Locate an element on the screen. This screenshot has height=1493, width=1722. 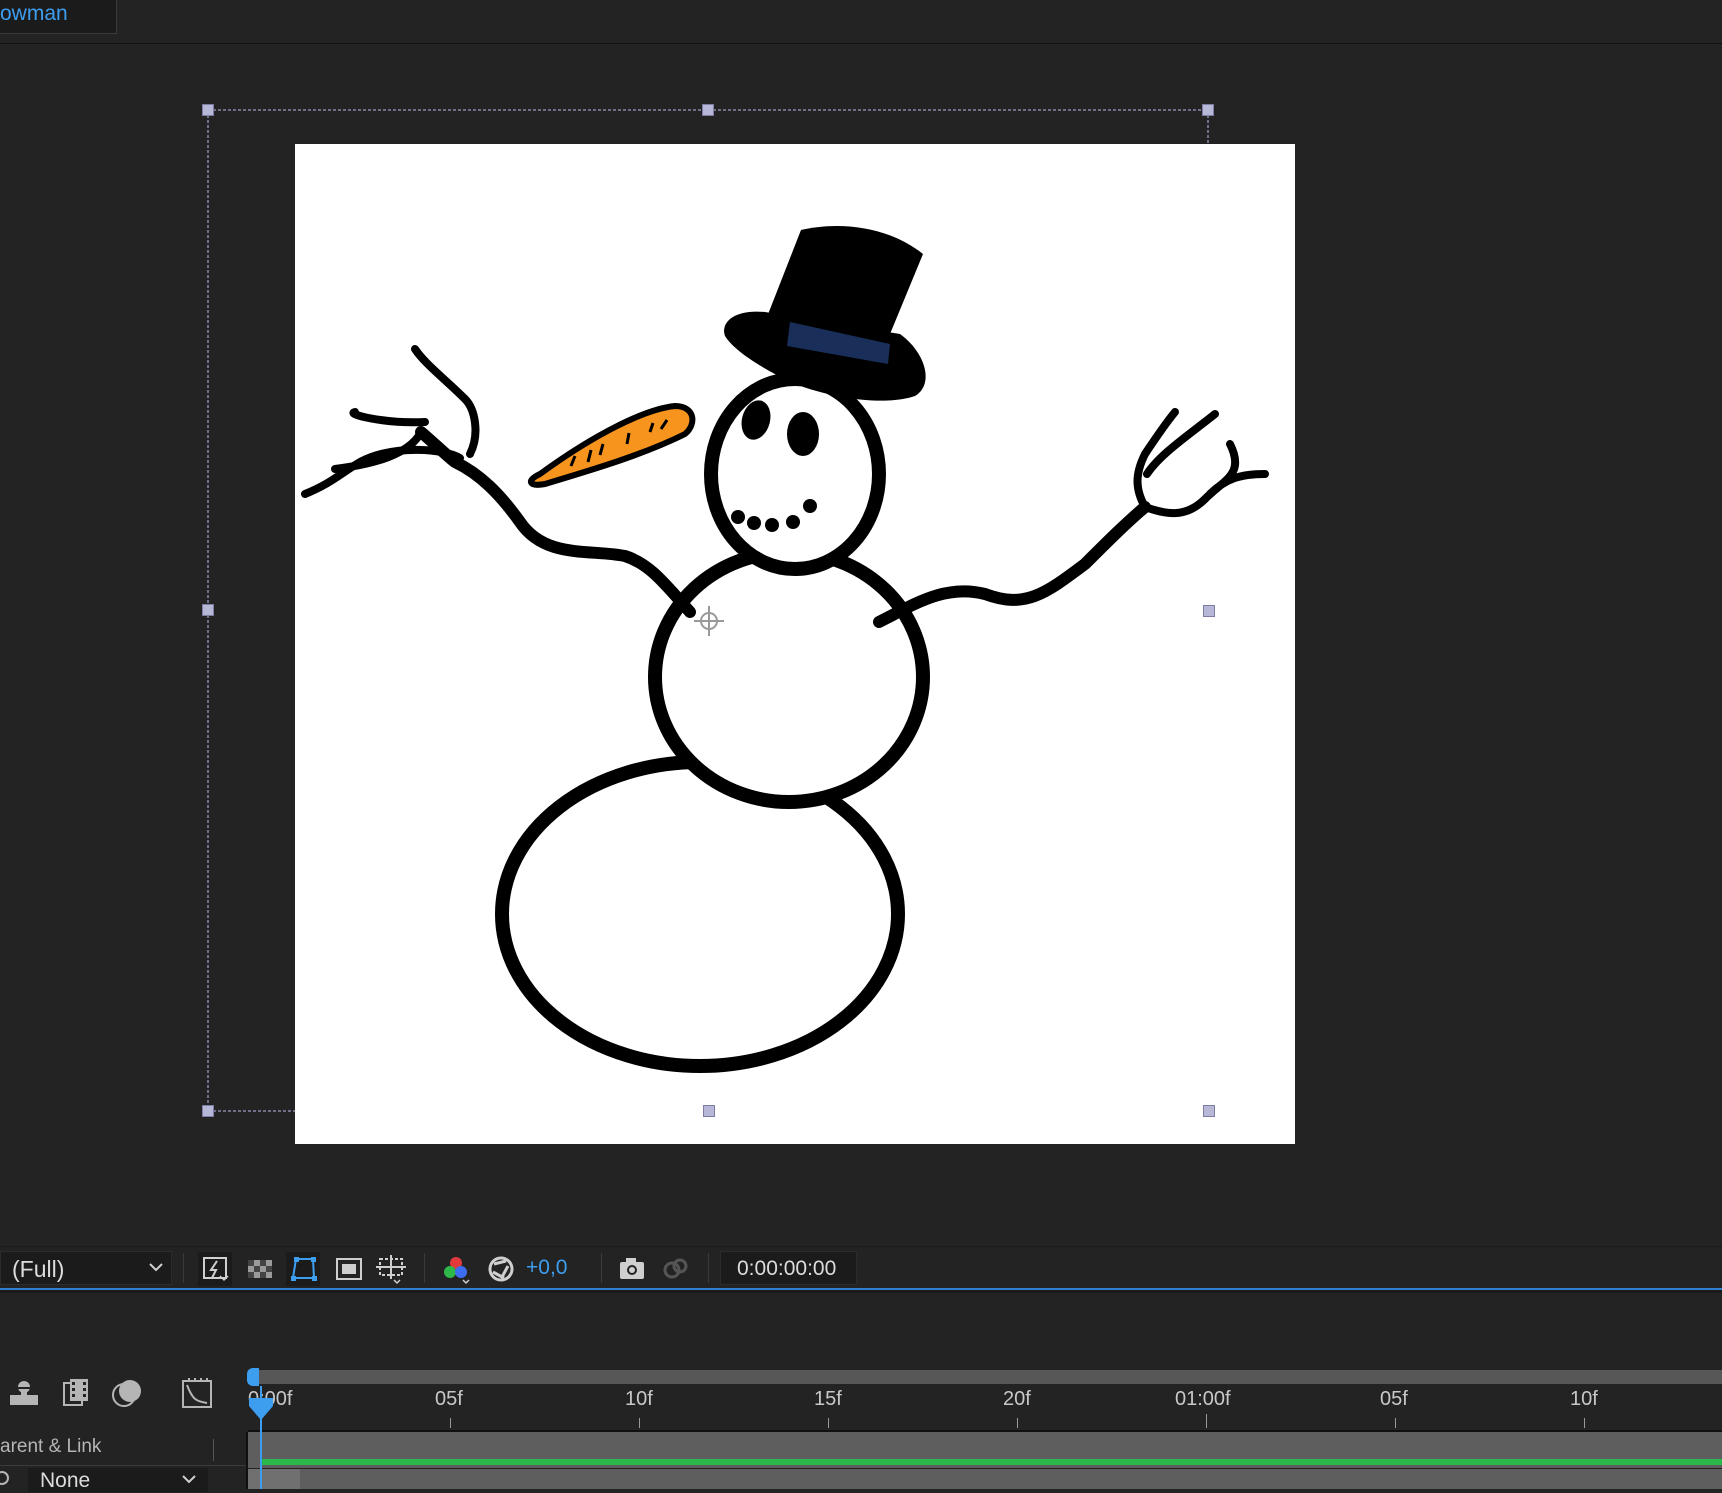
composition-tab-label: owman is located at coordinates (34, 13).